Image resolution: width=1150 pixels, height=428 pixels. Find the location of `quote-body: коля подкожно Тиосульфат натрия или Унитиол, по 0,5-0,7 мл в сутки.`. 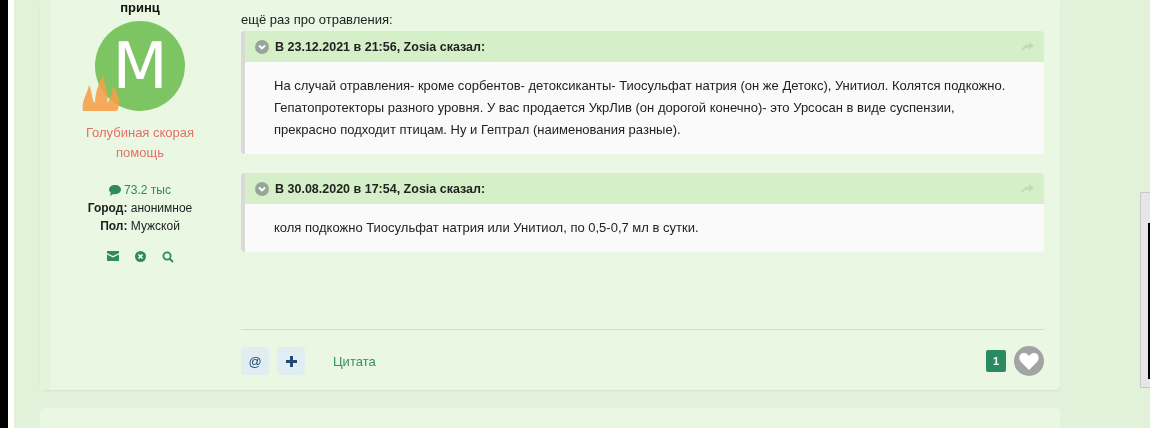

quote-body: коля подкожно Тиосульфат натрия или Унитиол, по 0,5-0,7 мл в сутки. is located at coordinates (644, 228).